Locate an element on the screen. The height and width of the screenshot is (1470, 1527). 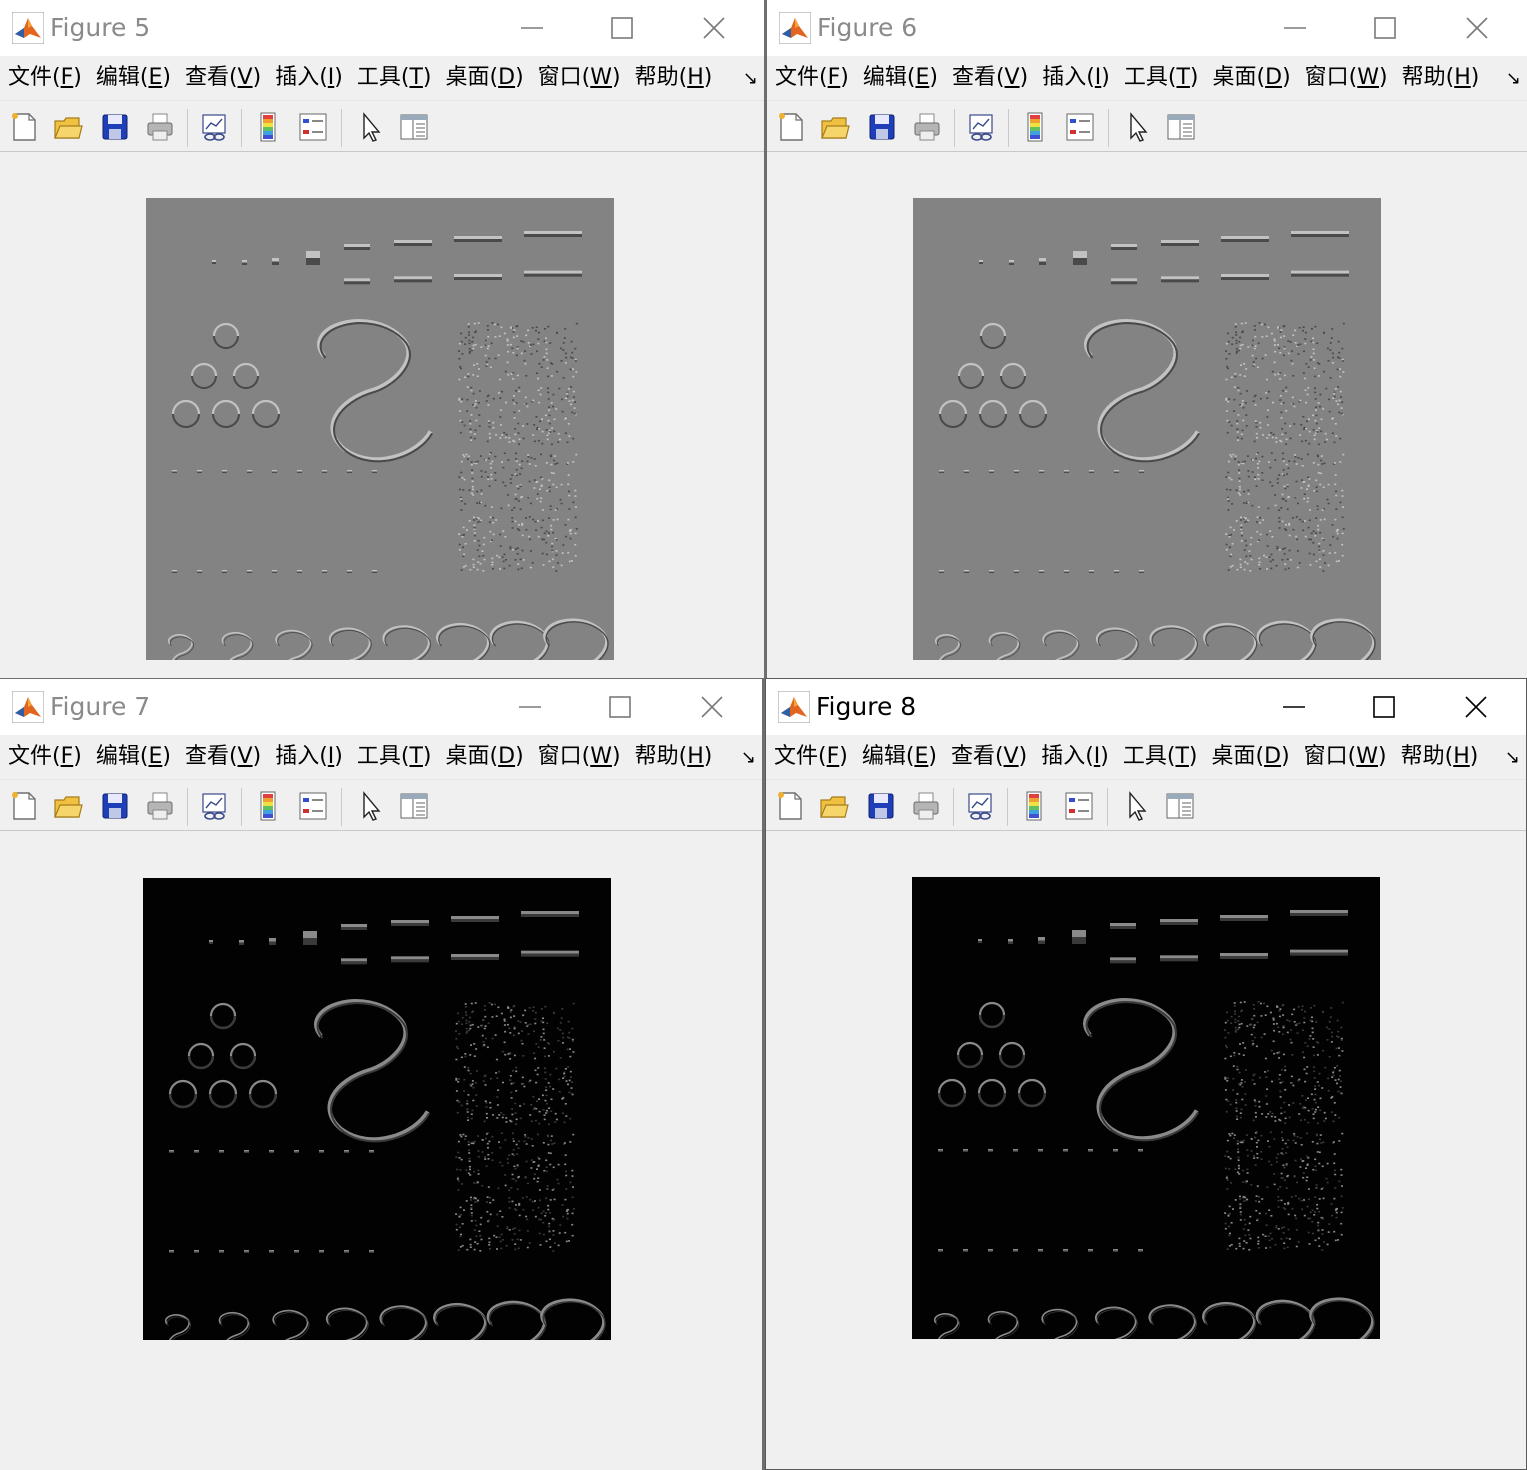
title-bar: Figure 6 is located at coordinates (1147, 28).